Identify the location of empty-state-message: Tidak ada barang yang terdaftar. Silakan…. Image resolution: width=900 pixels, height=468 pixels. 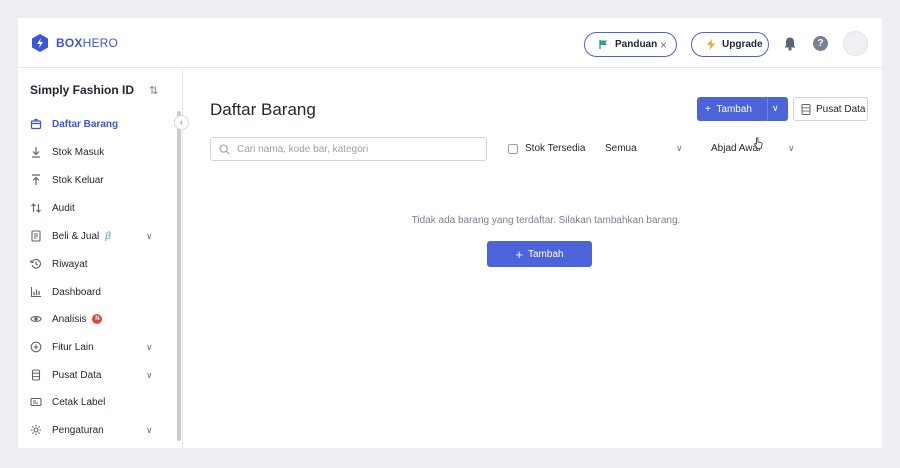
(546, 220).